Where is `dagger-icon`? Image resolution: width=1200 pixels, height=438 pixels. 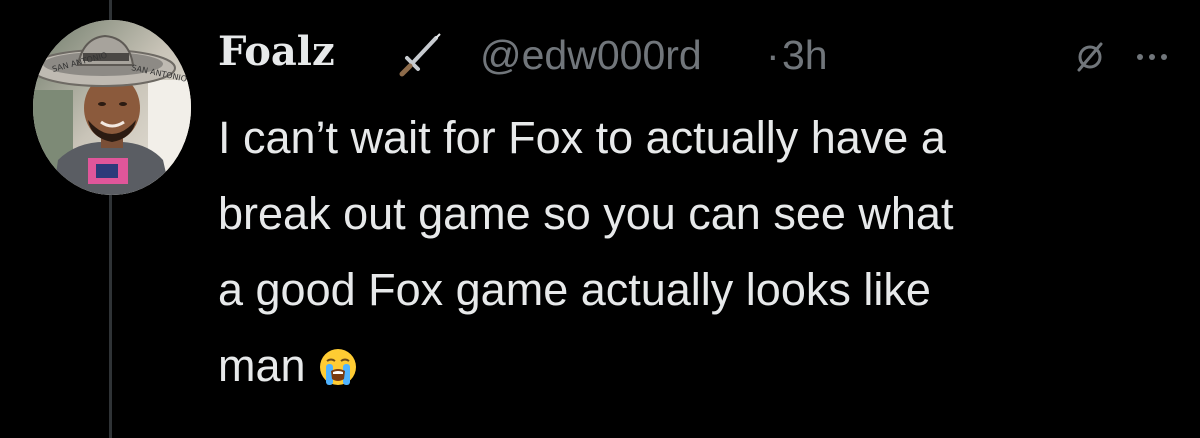 dagger-icon is located at coordinates (420, 54).